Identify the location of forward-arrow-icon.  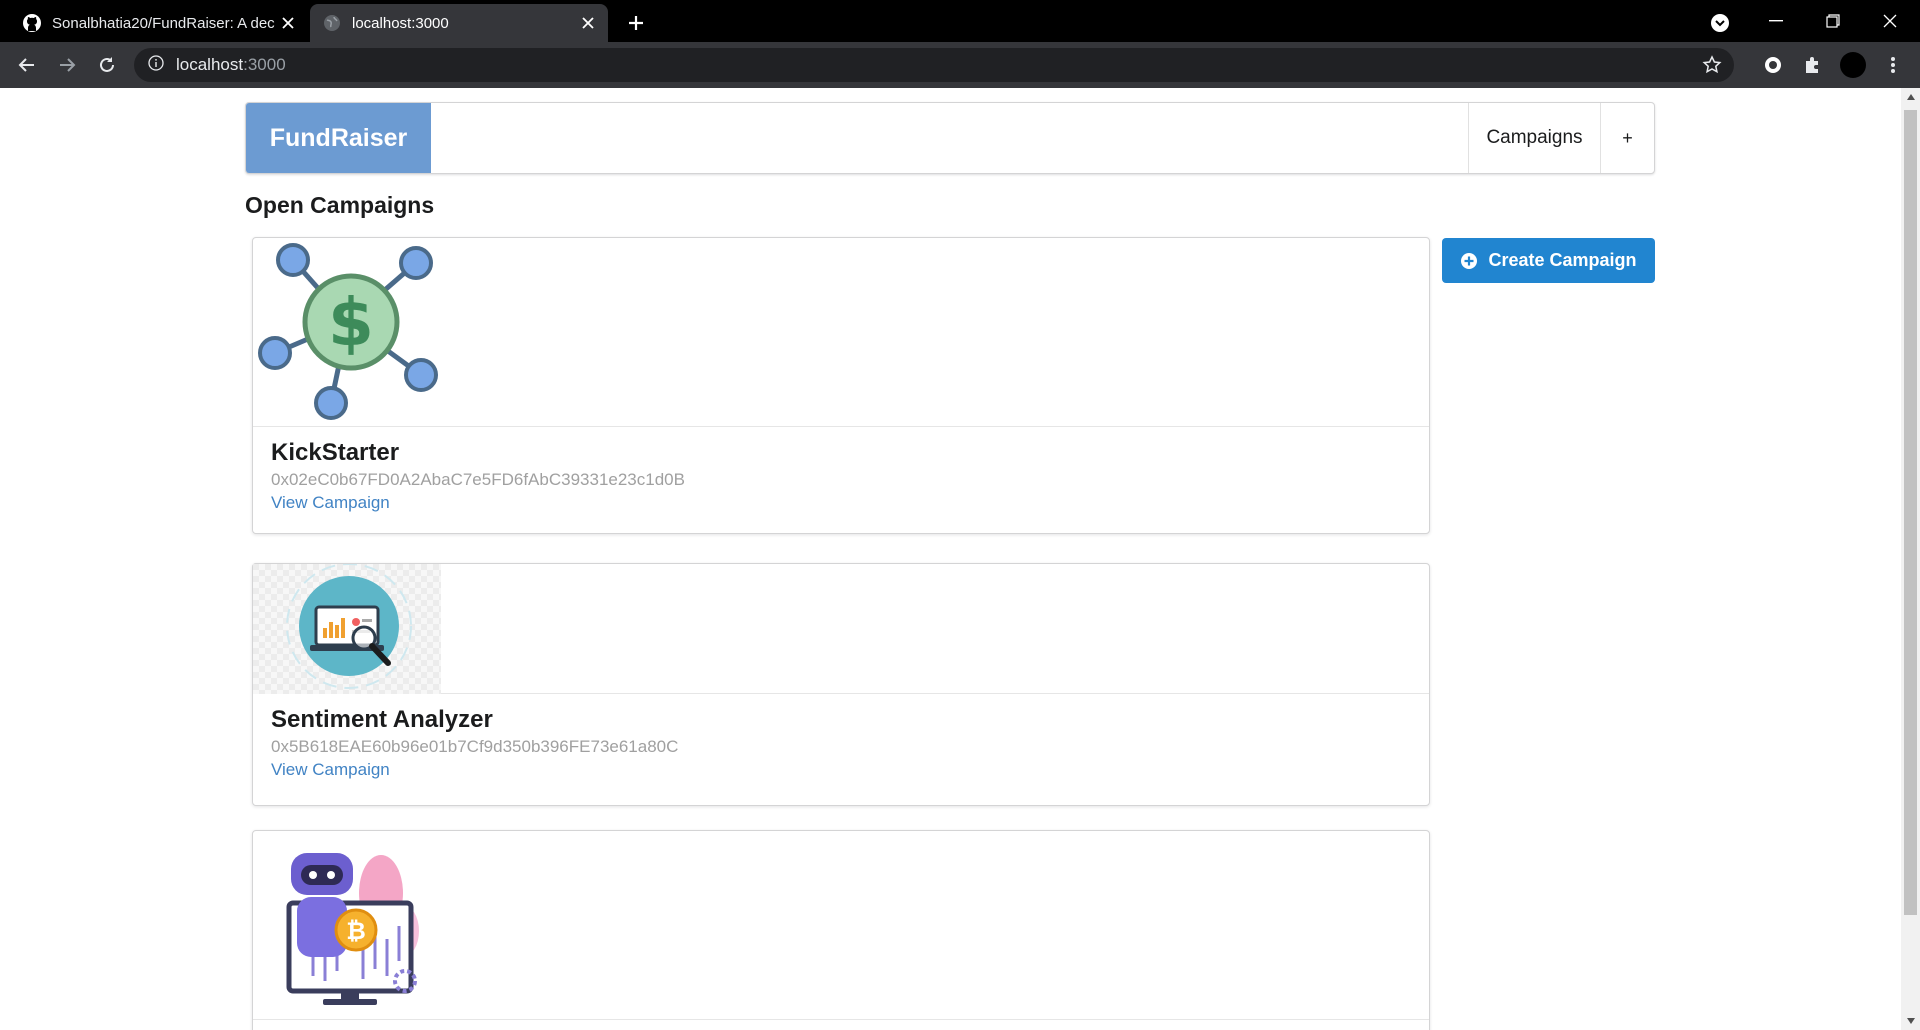
(67, 65).